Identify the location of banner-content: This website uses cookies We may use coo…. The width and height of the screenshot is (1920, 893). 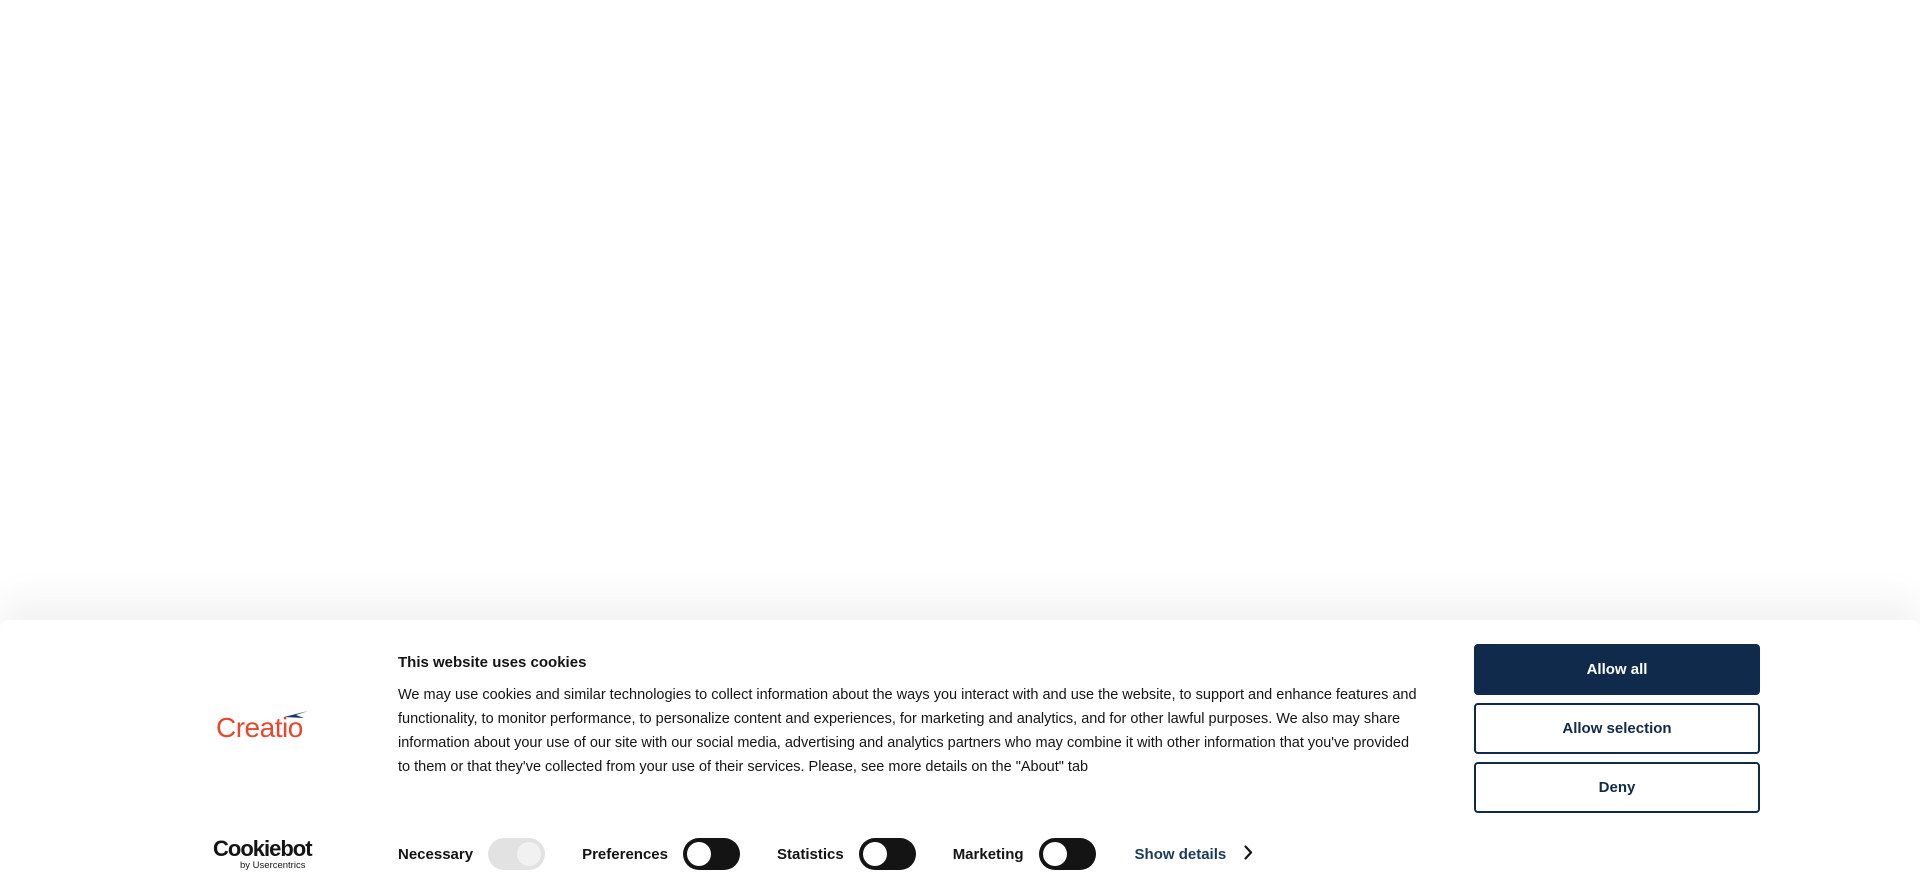
(910, 716).